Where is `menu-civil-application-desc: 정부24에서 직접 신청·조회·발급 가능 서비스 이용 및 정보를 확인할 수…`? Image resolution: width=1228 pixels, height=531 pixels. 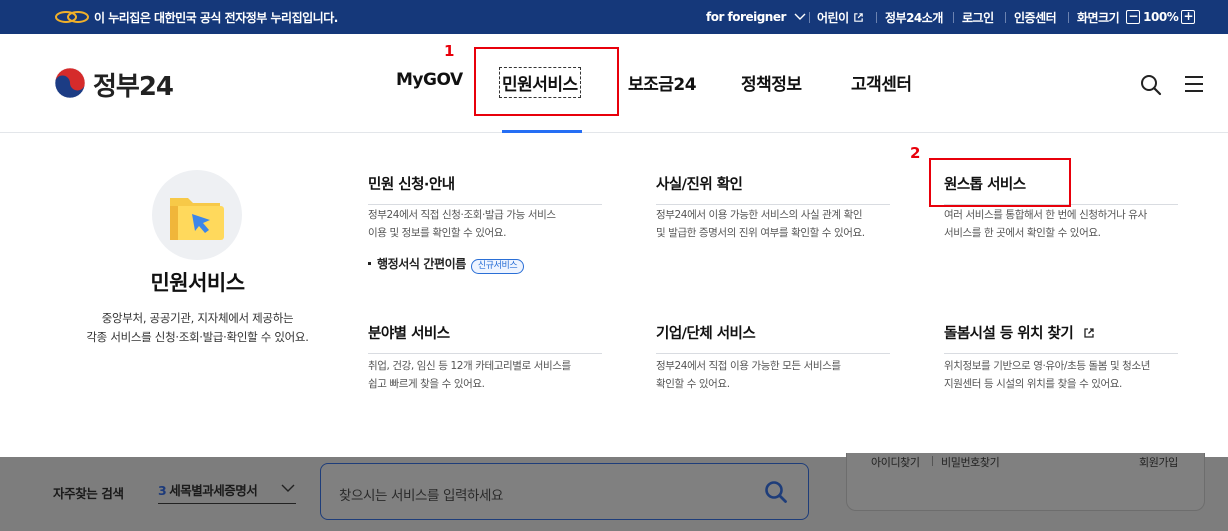
menu-civil-application-desc: 정부24에서 직접 신청·조회·발급 가능 서비스 이용 및 정보를 확인할 수… is located at coordinates (488, 224).